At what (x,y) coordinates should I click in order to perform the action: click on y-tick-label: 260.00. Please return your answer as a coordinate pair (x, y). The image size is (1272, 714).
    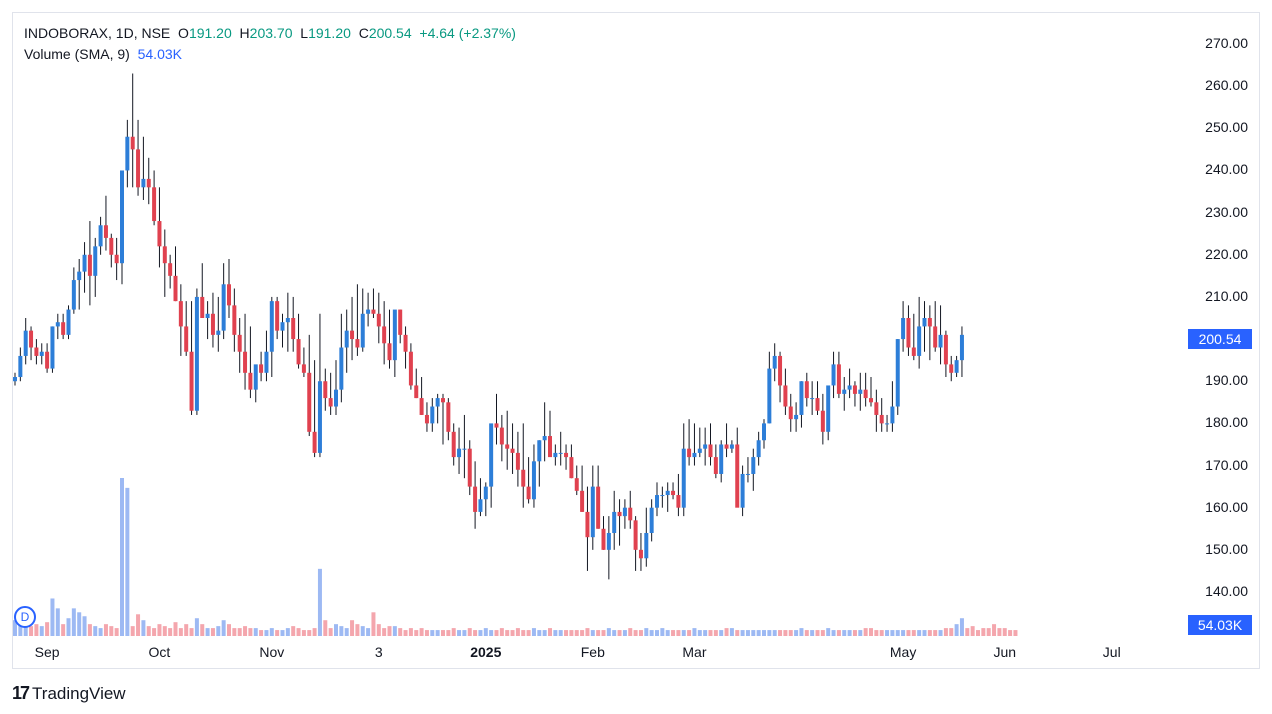
    Looking at the image, I should click on (1226, 85).